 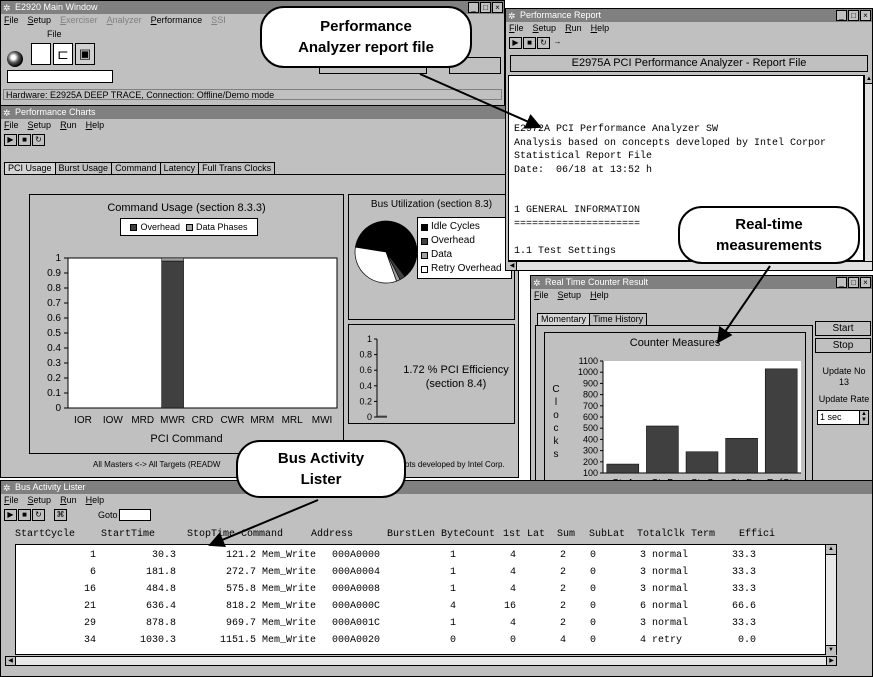 I want to click on column-header: StartTime, so click(x=115, y=535).